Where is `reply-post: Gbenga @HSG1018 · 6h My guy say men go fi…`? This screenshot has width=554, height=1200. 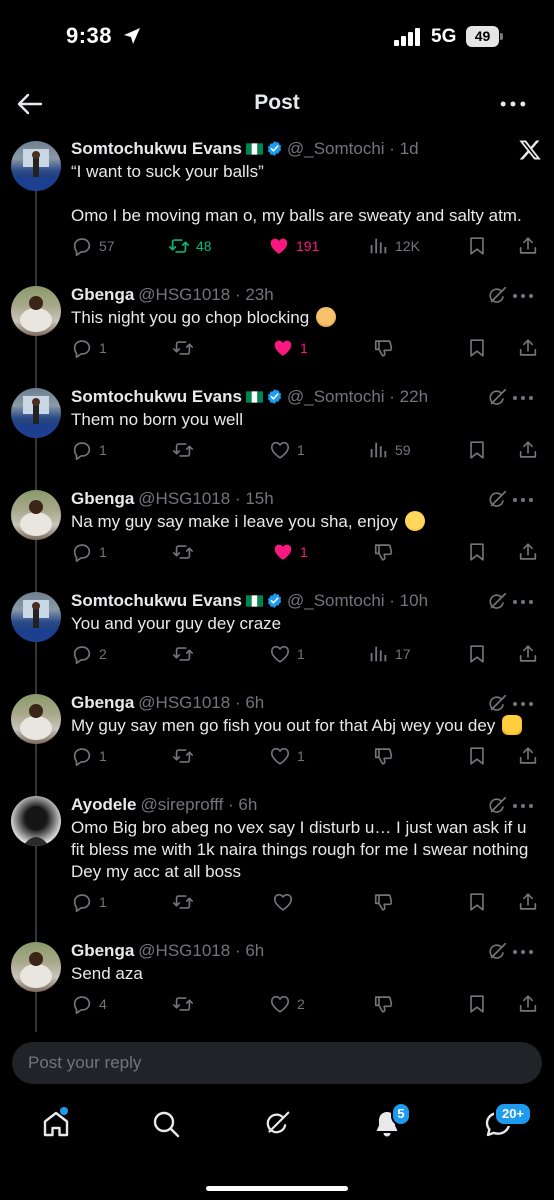 reply-post: Gbenga @HSG1018 · 6h My guy say men go fi… is located at coordinates (277, 732).